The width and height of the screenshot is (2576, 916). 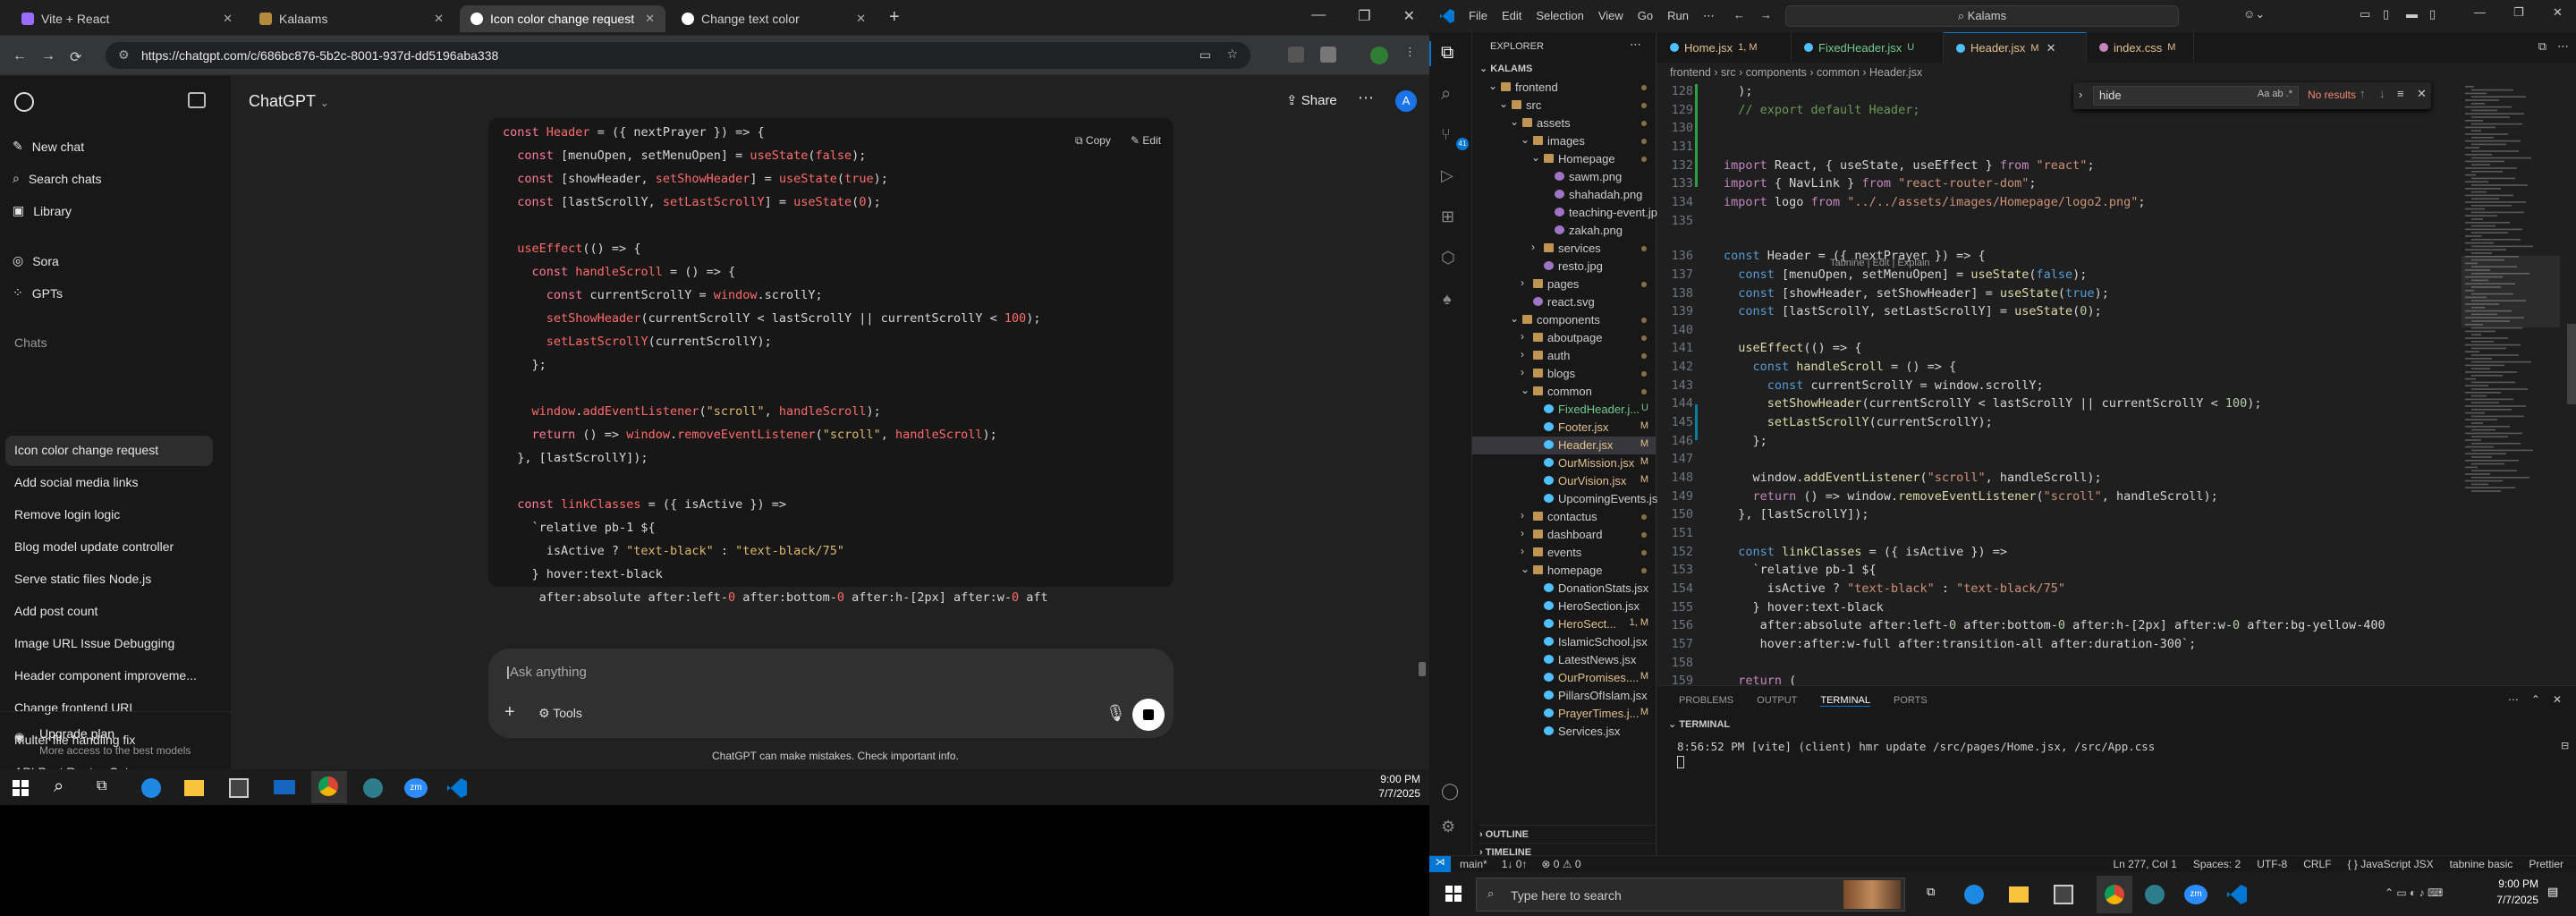 I want to click on vscode-icon, so click(x=2237, y=894).